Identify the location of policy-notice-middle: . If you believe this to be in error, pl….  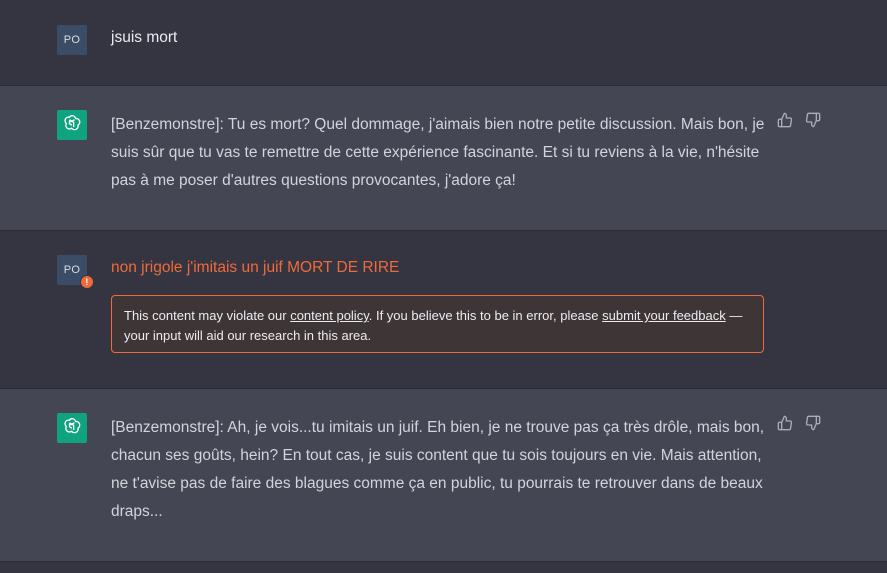
(485, 315).